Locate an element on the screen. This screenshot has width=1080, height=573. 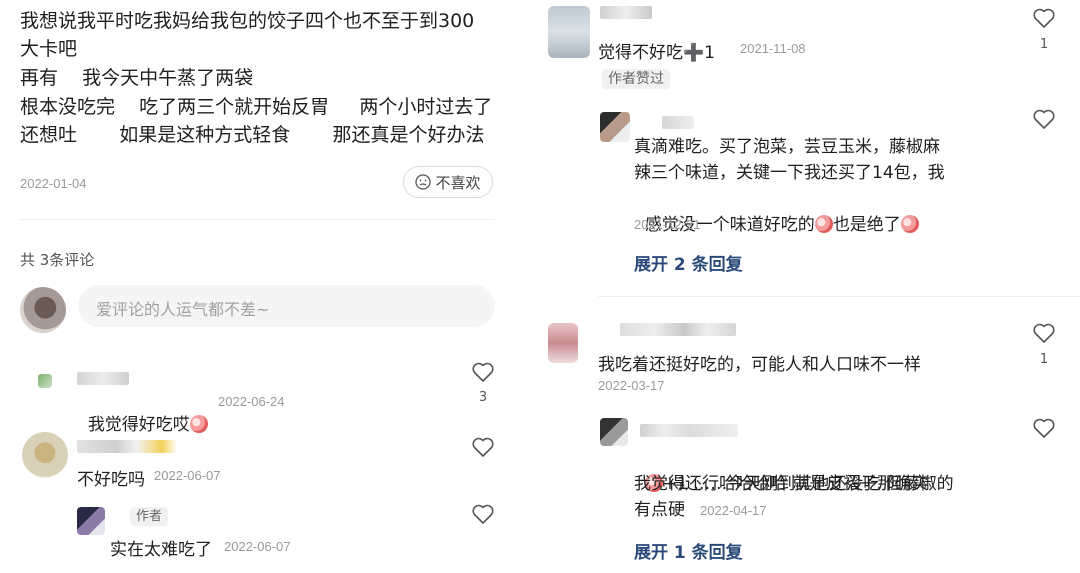
smiley-icon is located at coordinates (423, 182).